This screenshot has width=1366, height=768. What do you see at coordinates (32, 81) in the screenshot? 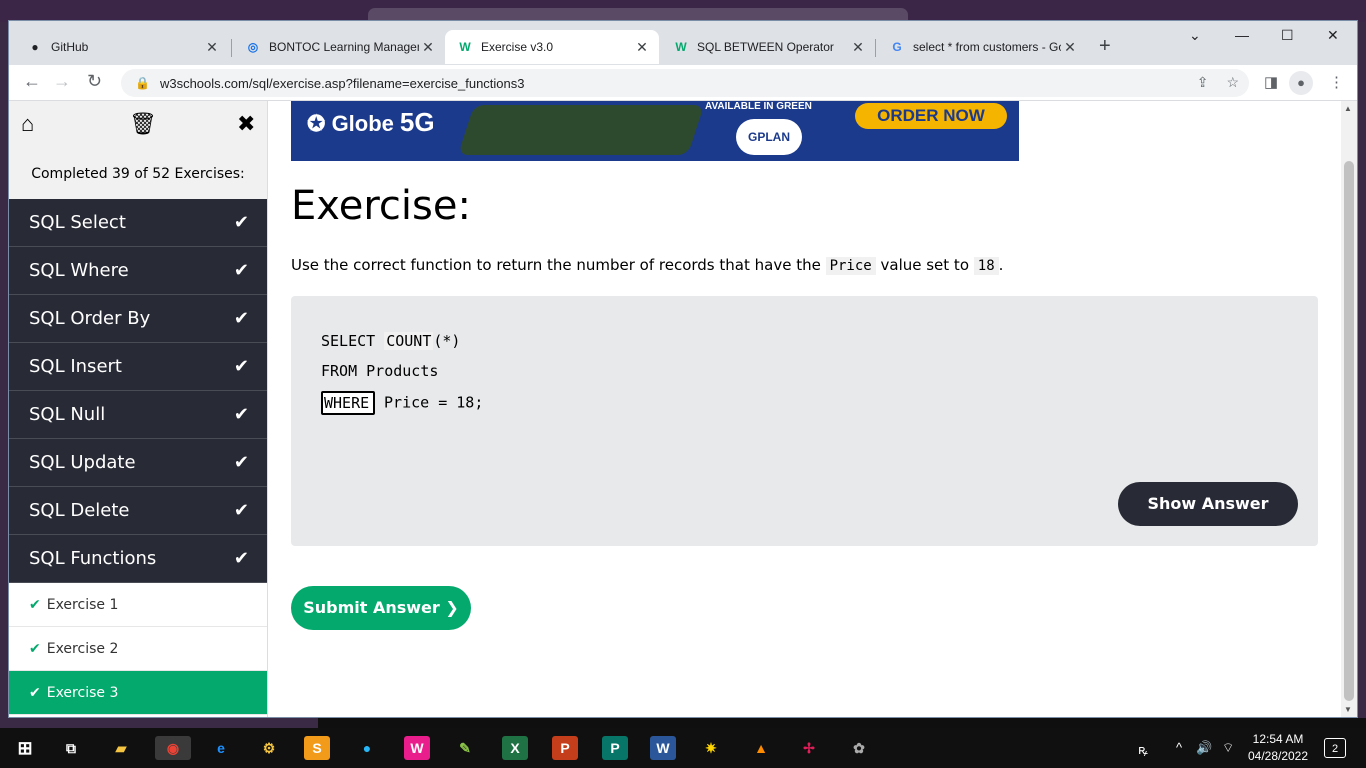
I see `back-icon: ←` at bounding box center [32, 81].